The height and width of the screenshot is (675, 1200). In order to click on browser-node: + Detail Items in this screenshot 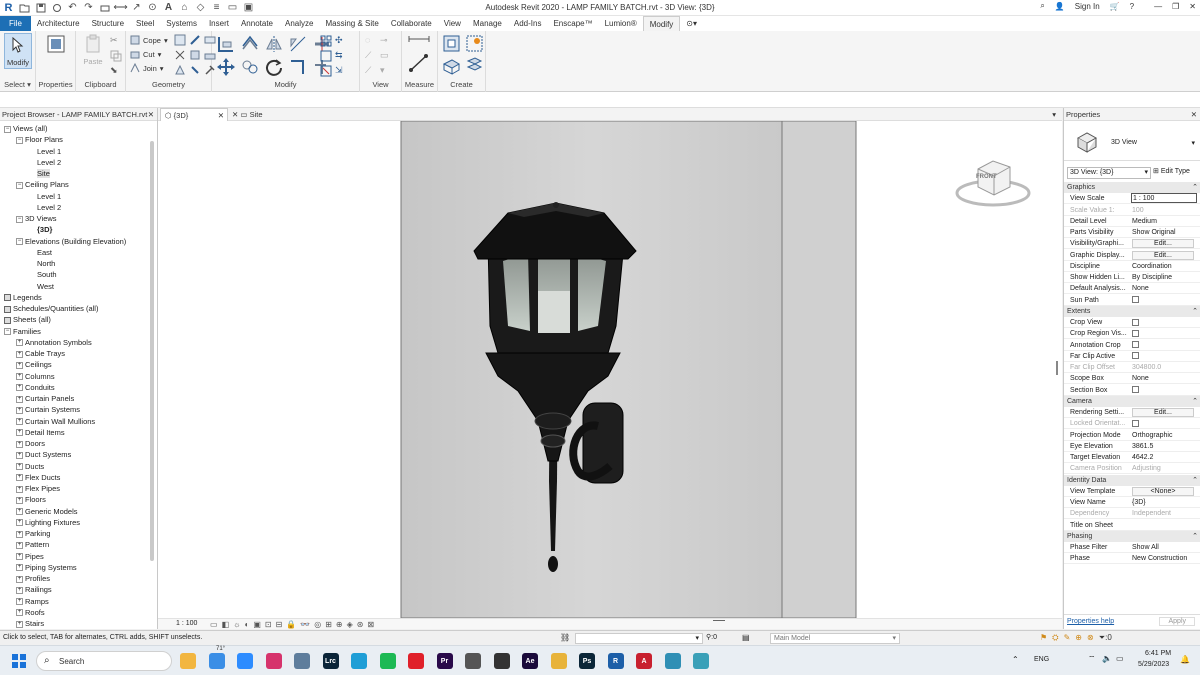, I will do `click(40, 432)`.